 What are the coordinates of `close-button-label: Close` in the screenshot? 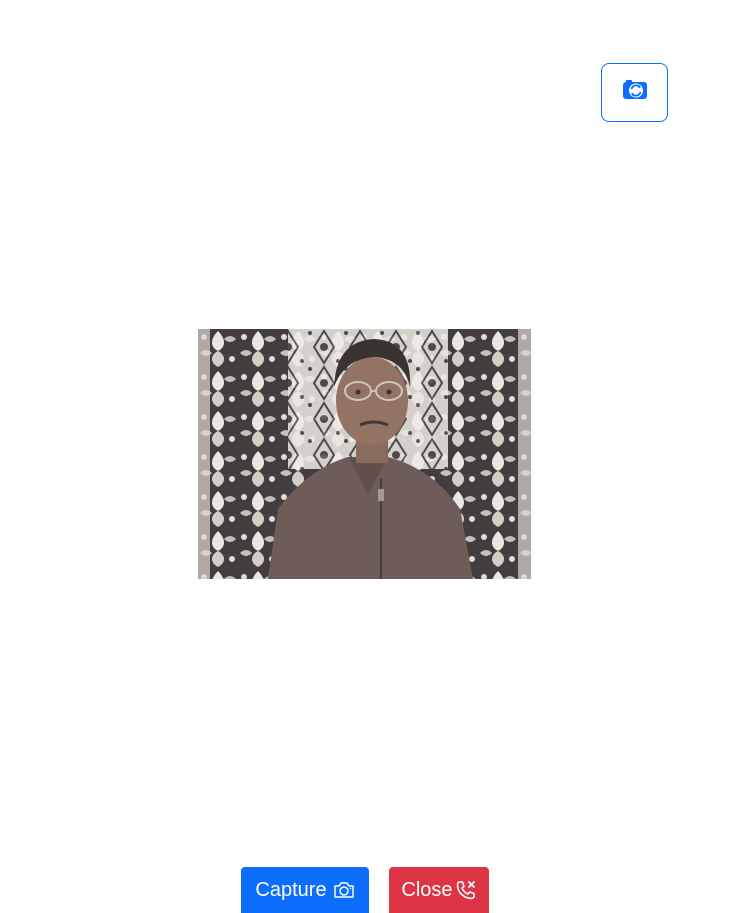 It's located at (427, 889).